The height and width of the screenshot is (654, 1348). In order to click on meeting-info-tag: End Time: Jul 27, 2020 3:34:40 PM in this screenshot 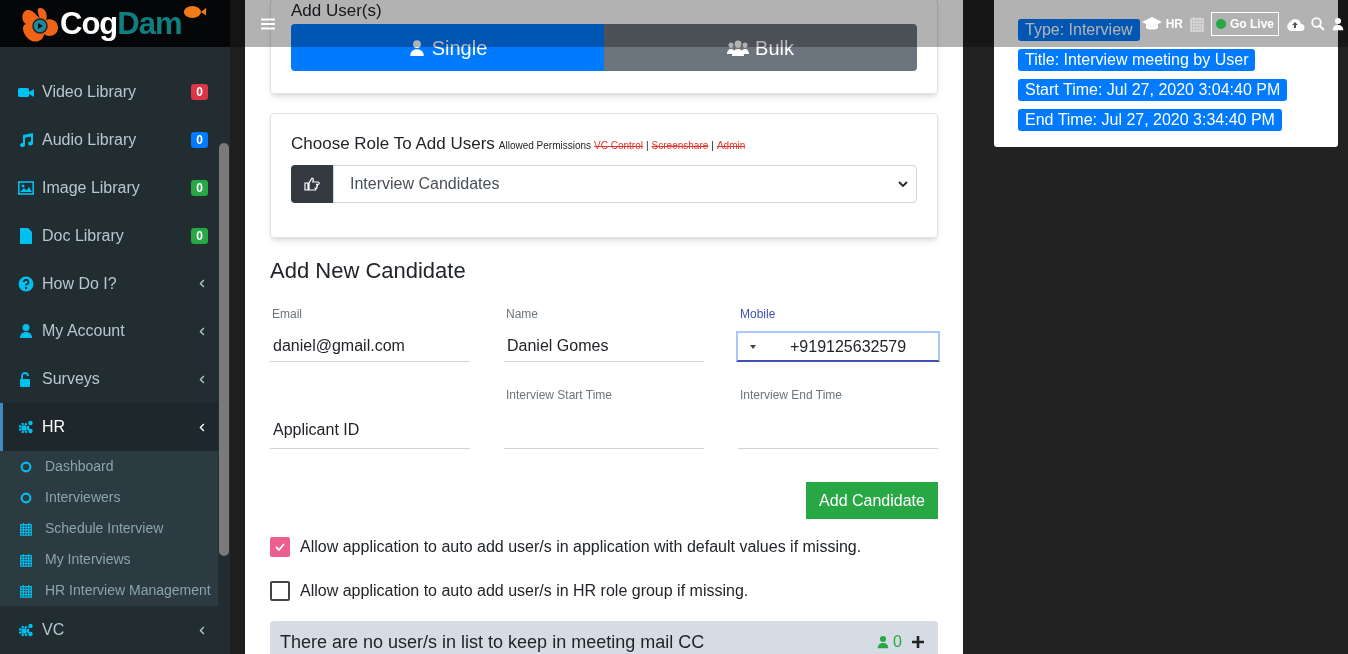, I will do `click(1150, 120)`.